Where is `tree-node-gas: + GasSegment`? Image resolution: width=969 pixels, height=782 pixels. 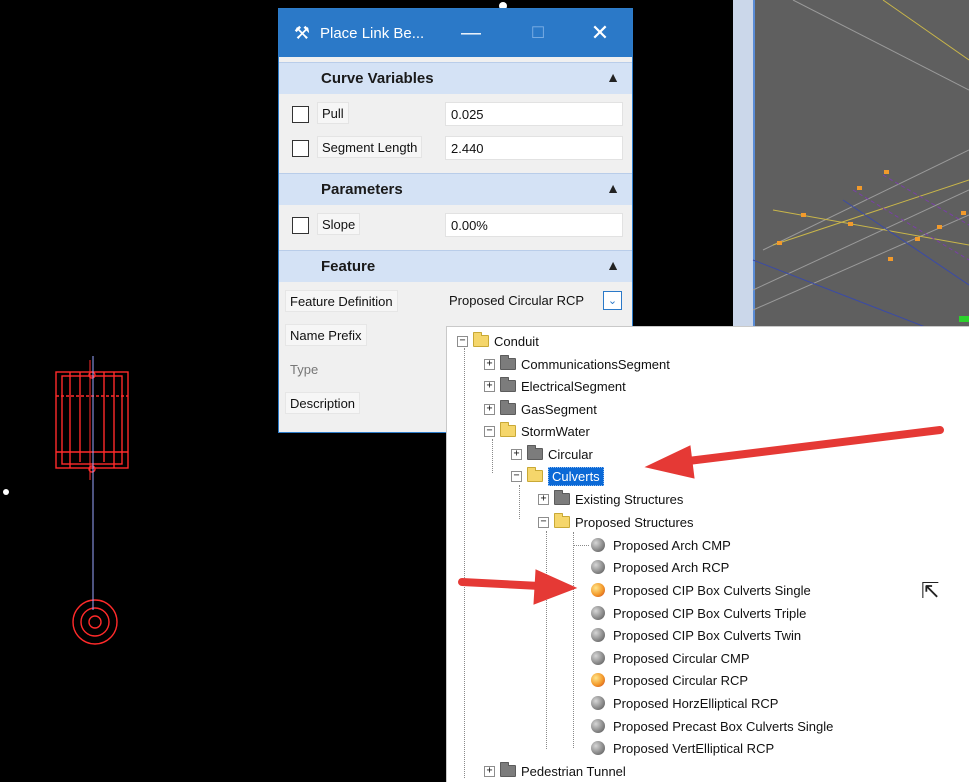 tree-node-gas: + GasSegment is located at coordinates (540, 409).